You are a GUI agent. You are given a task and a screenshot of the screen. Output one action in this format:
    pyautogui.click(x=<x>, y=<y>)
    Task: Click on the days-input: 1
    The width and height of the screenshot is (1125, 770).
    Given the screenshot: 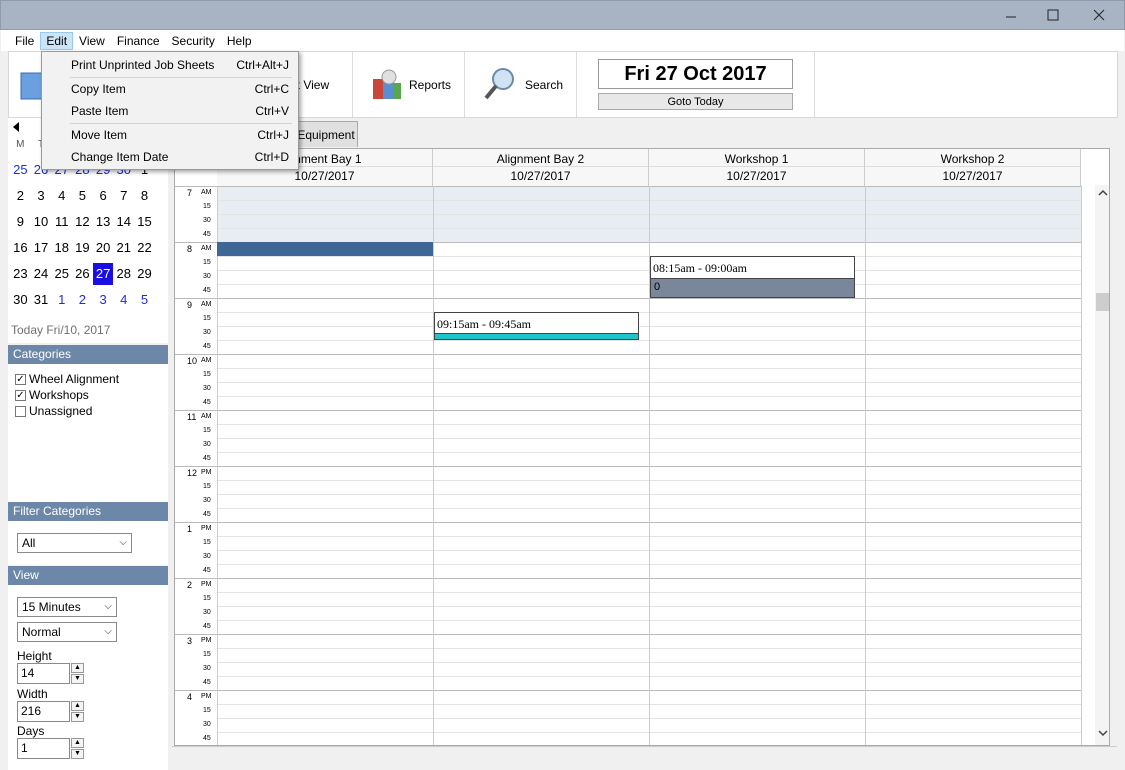 What is the action you would take?
    pyautogui.click(x=43, y=748)
    